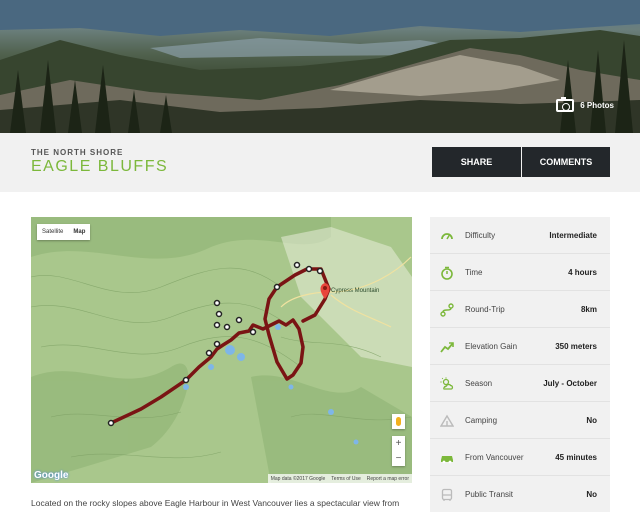 The image size is (640, 512). I want to click on stat-label: Public Transit, so click(489, 494).